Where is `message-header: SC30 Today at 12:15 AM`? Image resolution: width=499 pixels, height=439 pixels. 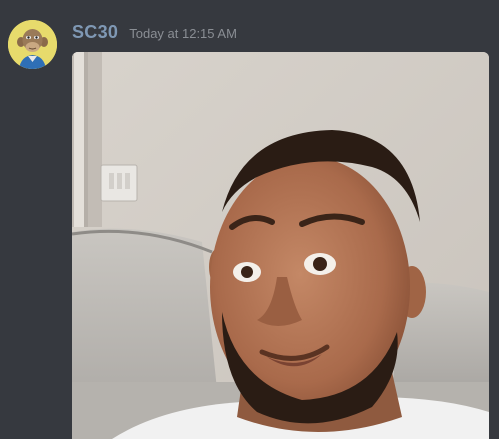 message-header: SC30 Today at 12:15 AM is located at coordinates (154, 34).